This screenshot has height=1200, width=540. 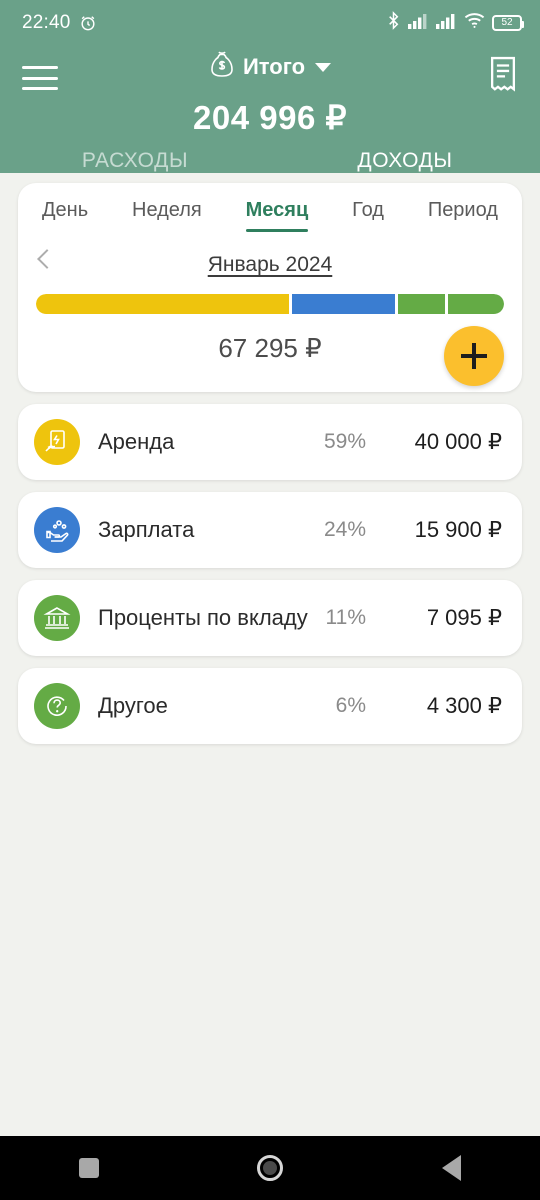 What do you see at coordinates (422, 304) in the screenshot?
I see `bar-segment-deposit` at bounding box center [422, 304].